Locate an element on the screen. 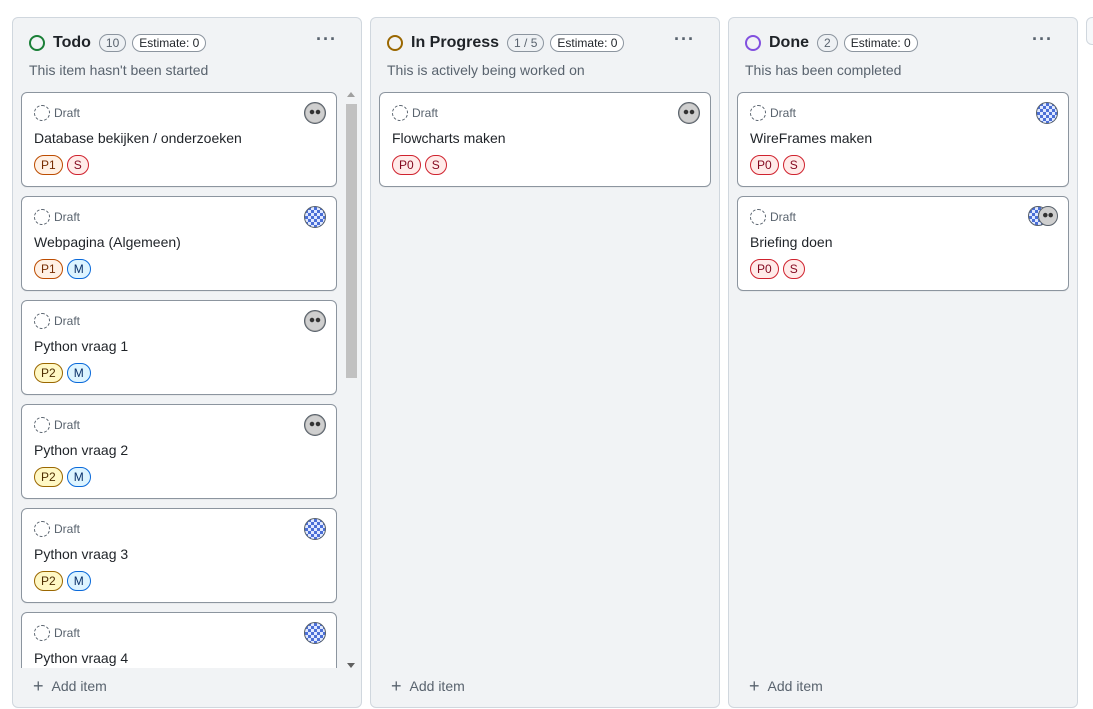 This screenshot has height=709, width=1093. issue-card: Draft Webpagina (Algemeen) P1 M is located at coordinates (179, 243).